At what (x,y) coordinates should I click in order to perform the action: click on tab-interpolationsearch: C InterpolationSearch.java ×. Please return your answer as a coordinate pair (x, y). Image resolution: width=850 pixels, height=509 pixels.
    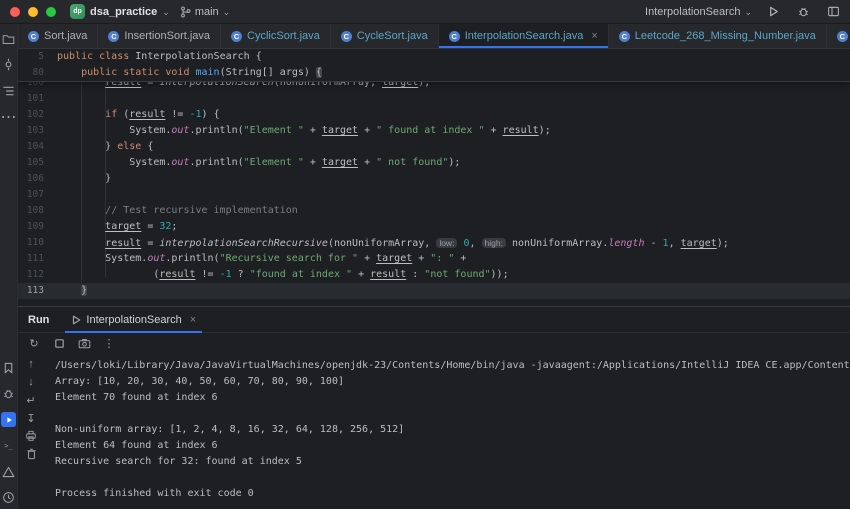
    Looking at the image, I should click on (523, 36).